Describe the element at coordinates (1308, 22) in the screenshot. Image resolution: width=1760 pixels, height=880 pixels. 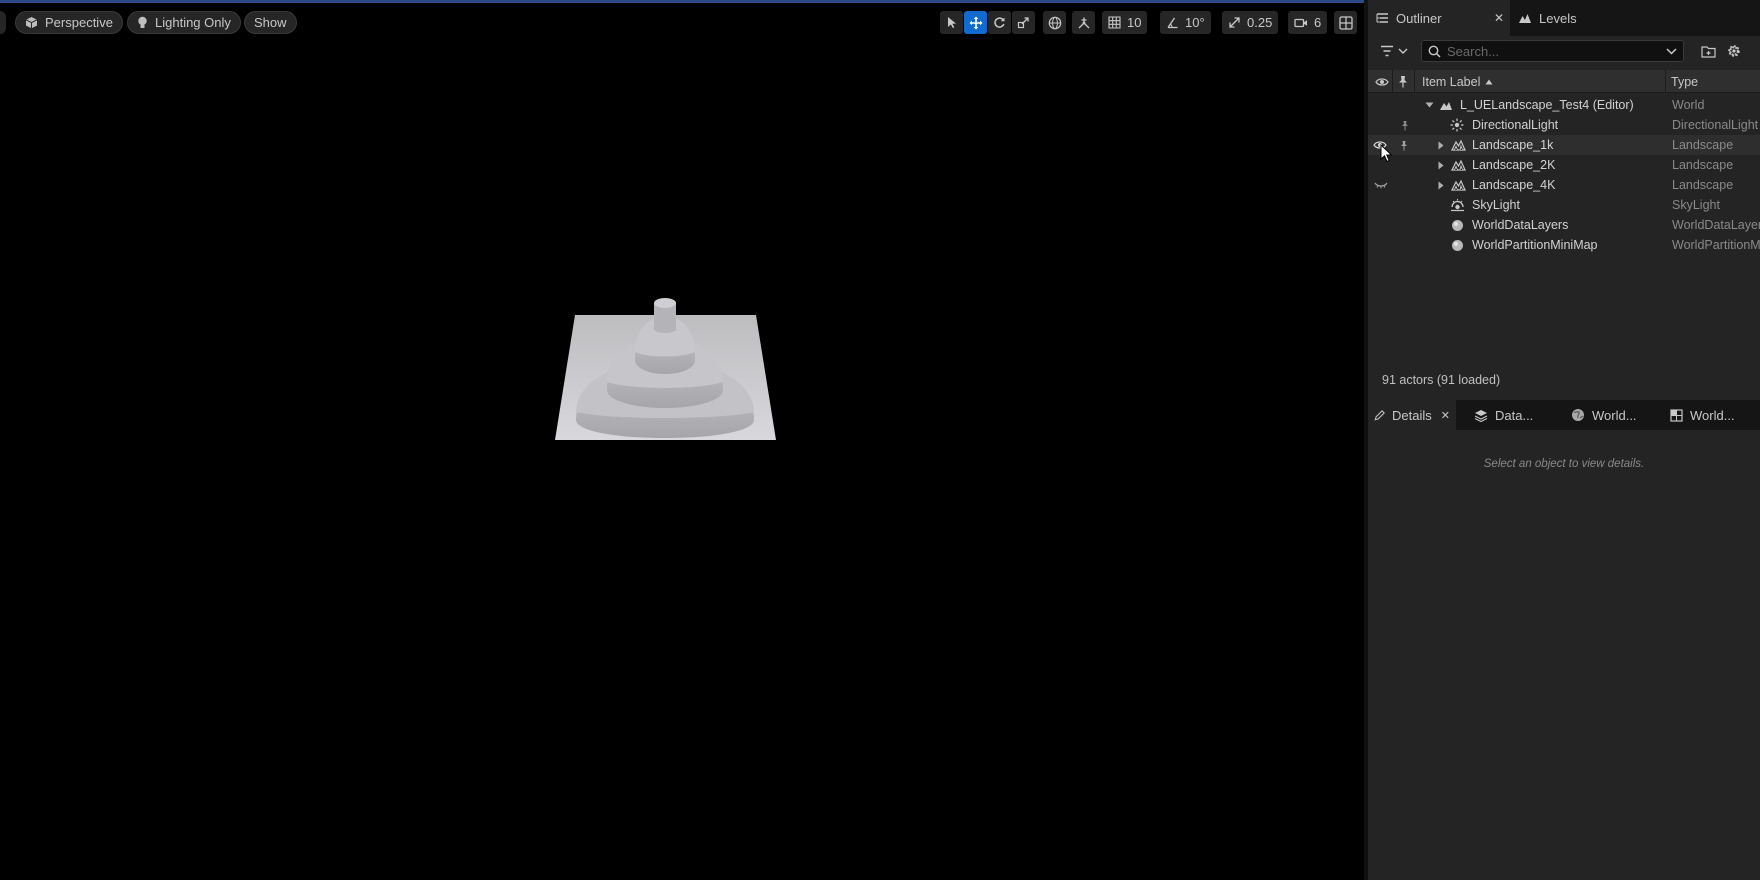
I see `camera-speed-control: 6` at that location.